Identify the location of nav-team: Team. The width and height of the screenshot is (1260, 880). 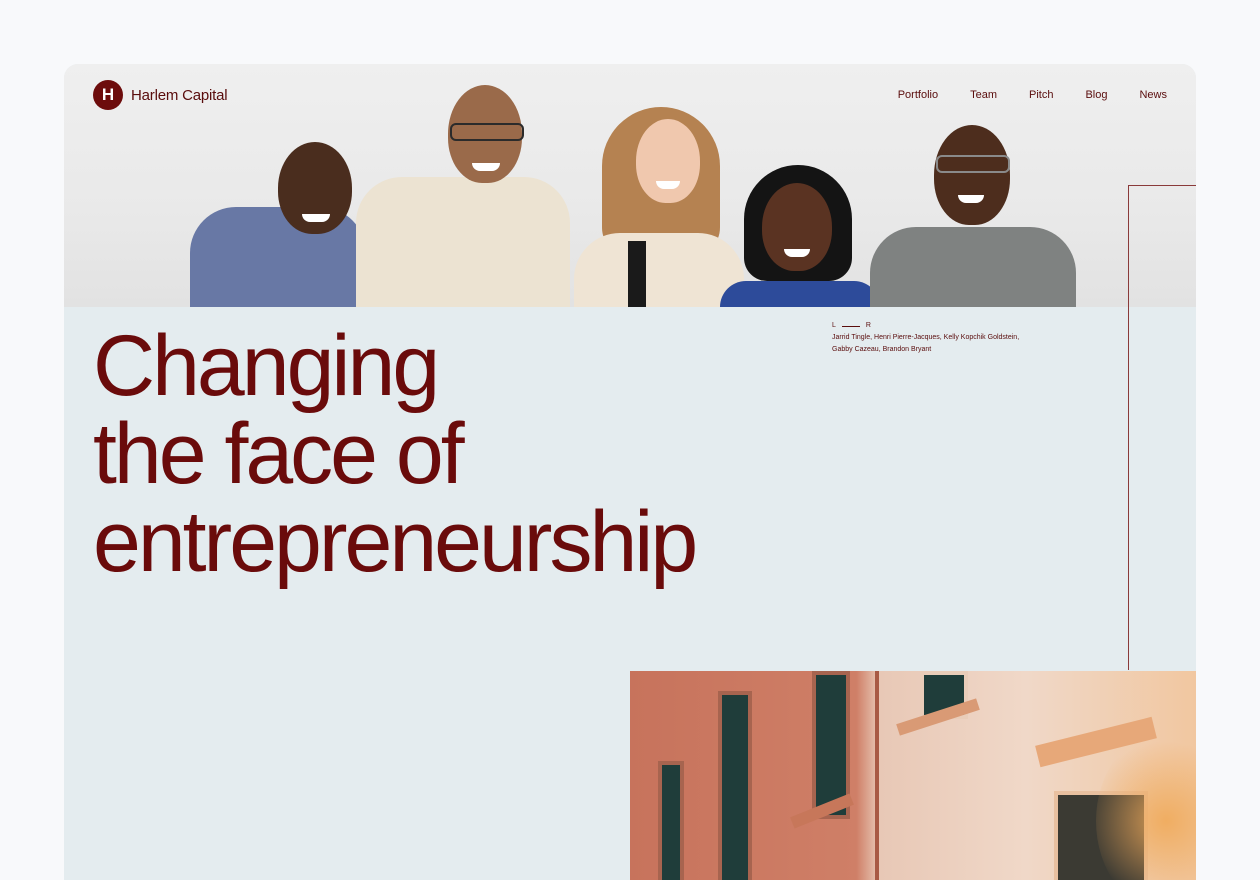
(983, 95).